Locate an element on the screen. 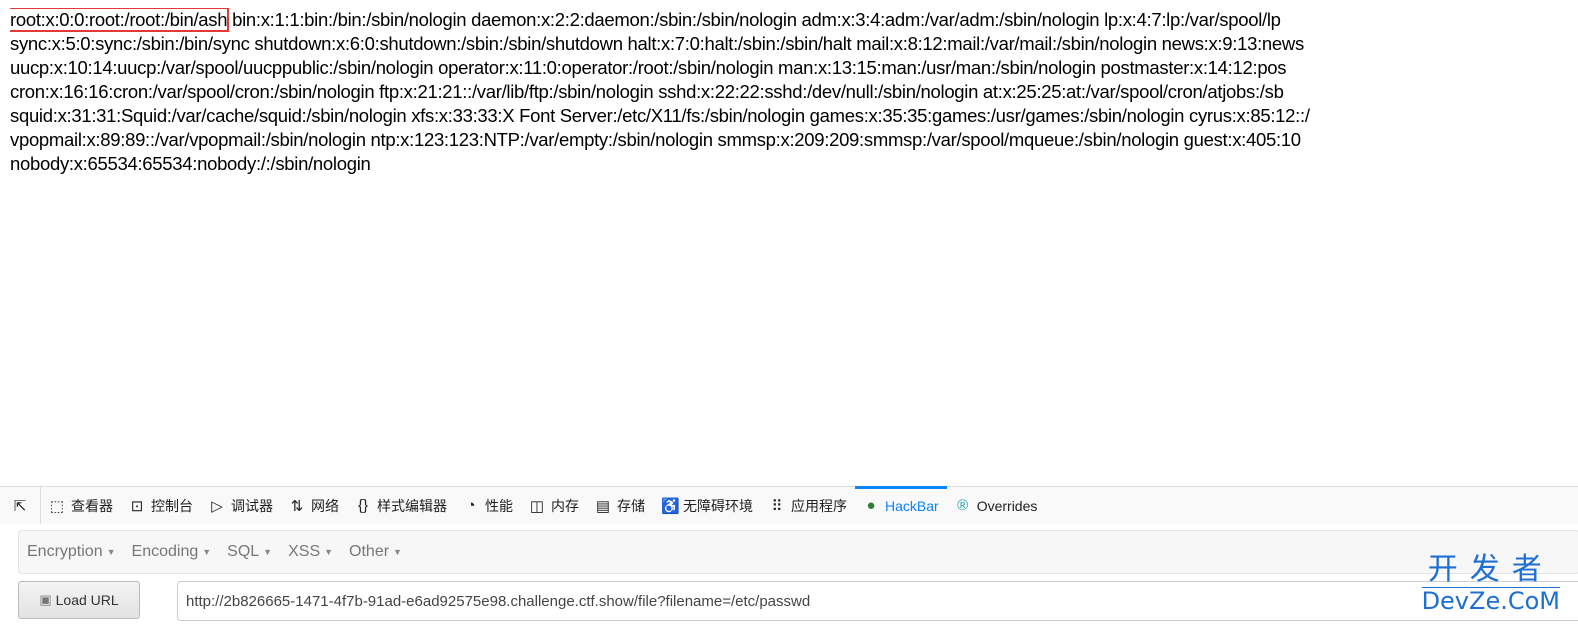 This screenshot has width=1578, height=626. devtools-tab--: ⇅ 网络 is located at coordinates (314, 505).